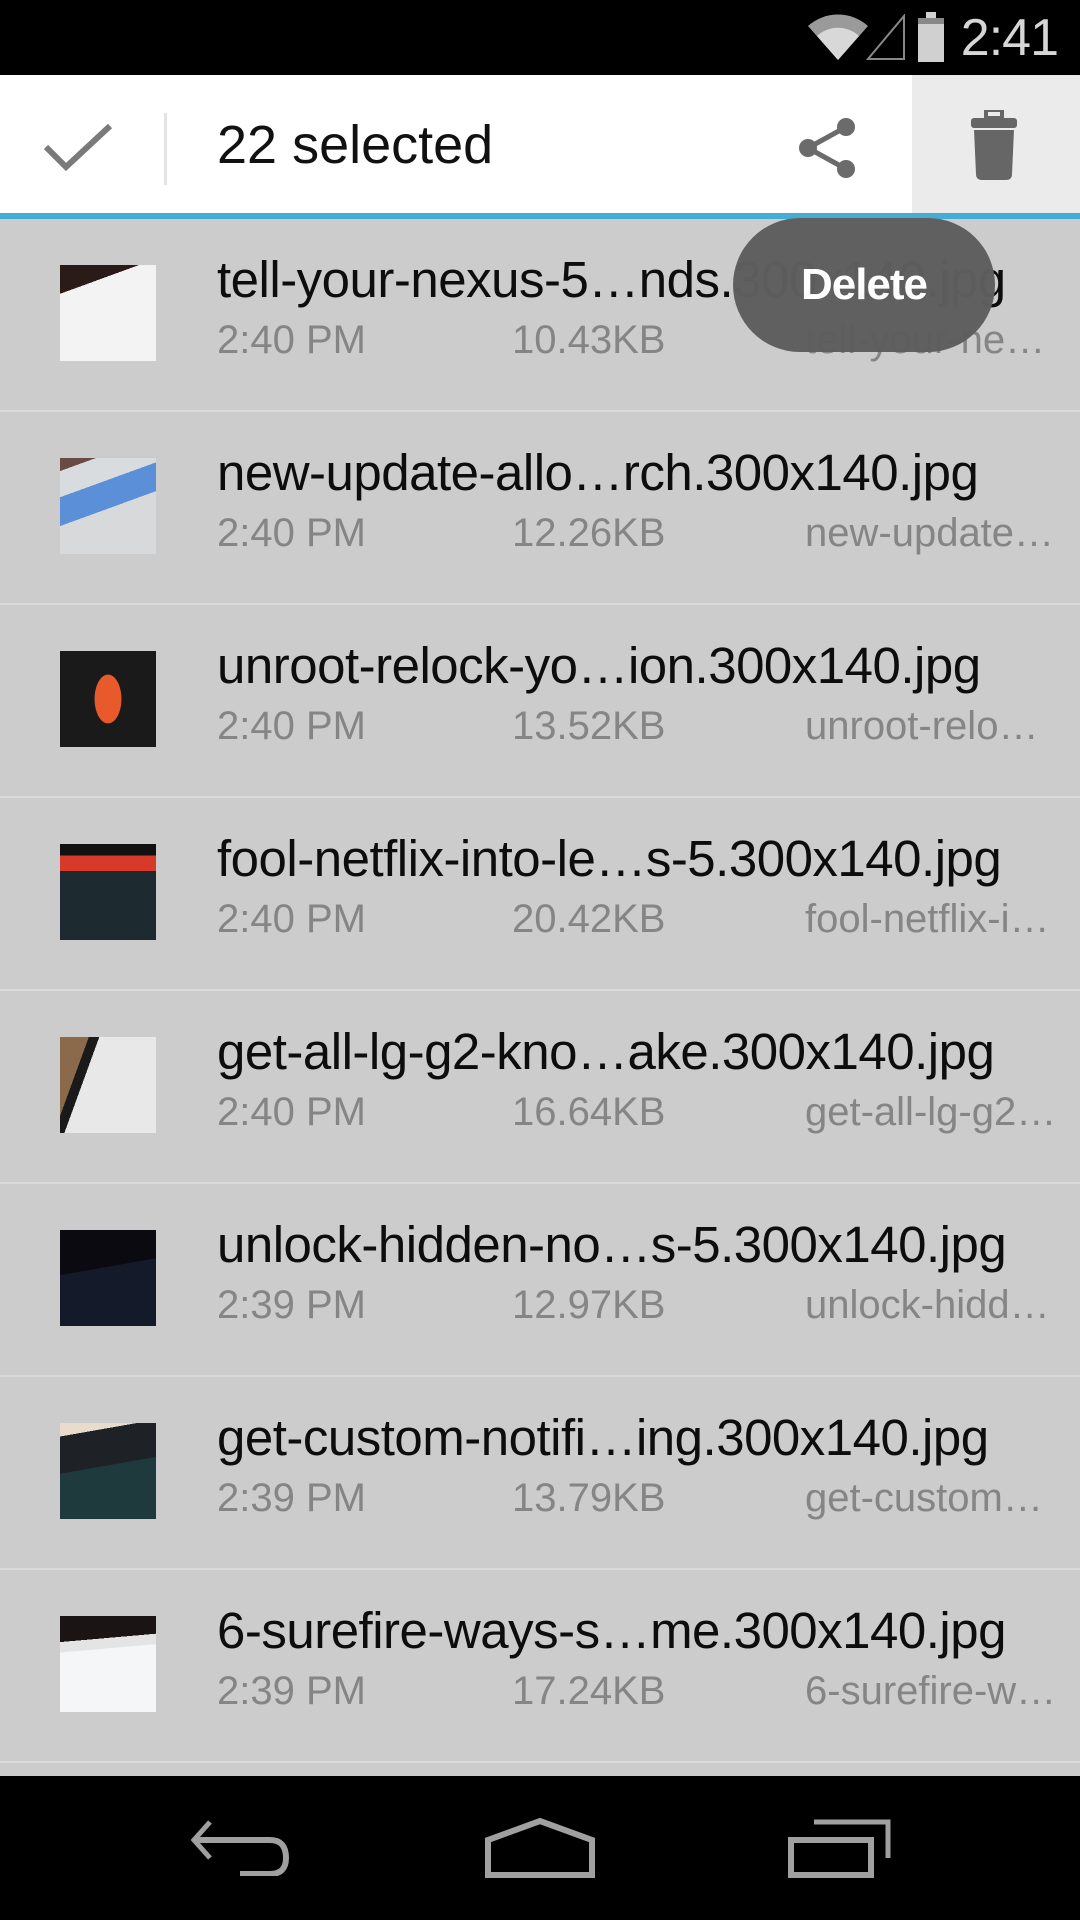 This screenshot has height=1920, width=1080. Describe the element at coordinates (78, 147) in the screenshot. I see `checkmark-icon` at that location.